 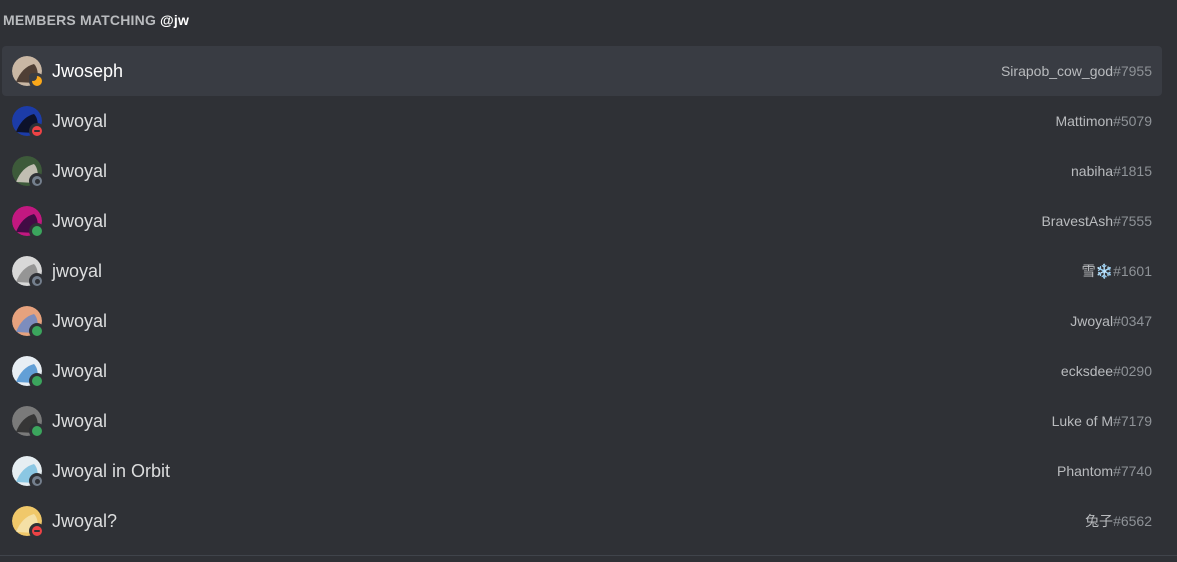 I want to click on member-row: Jwoyal BravestAsh #7555, so click(x=582, y=221).